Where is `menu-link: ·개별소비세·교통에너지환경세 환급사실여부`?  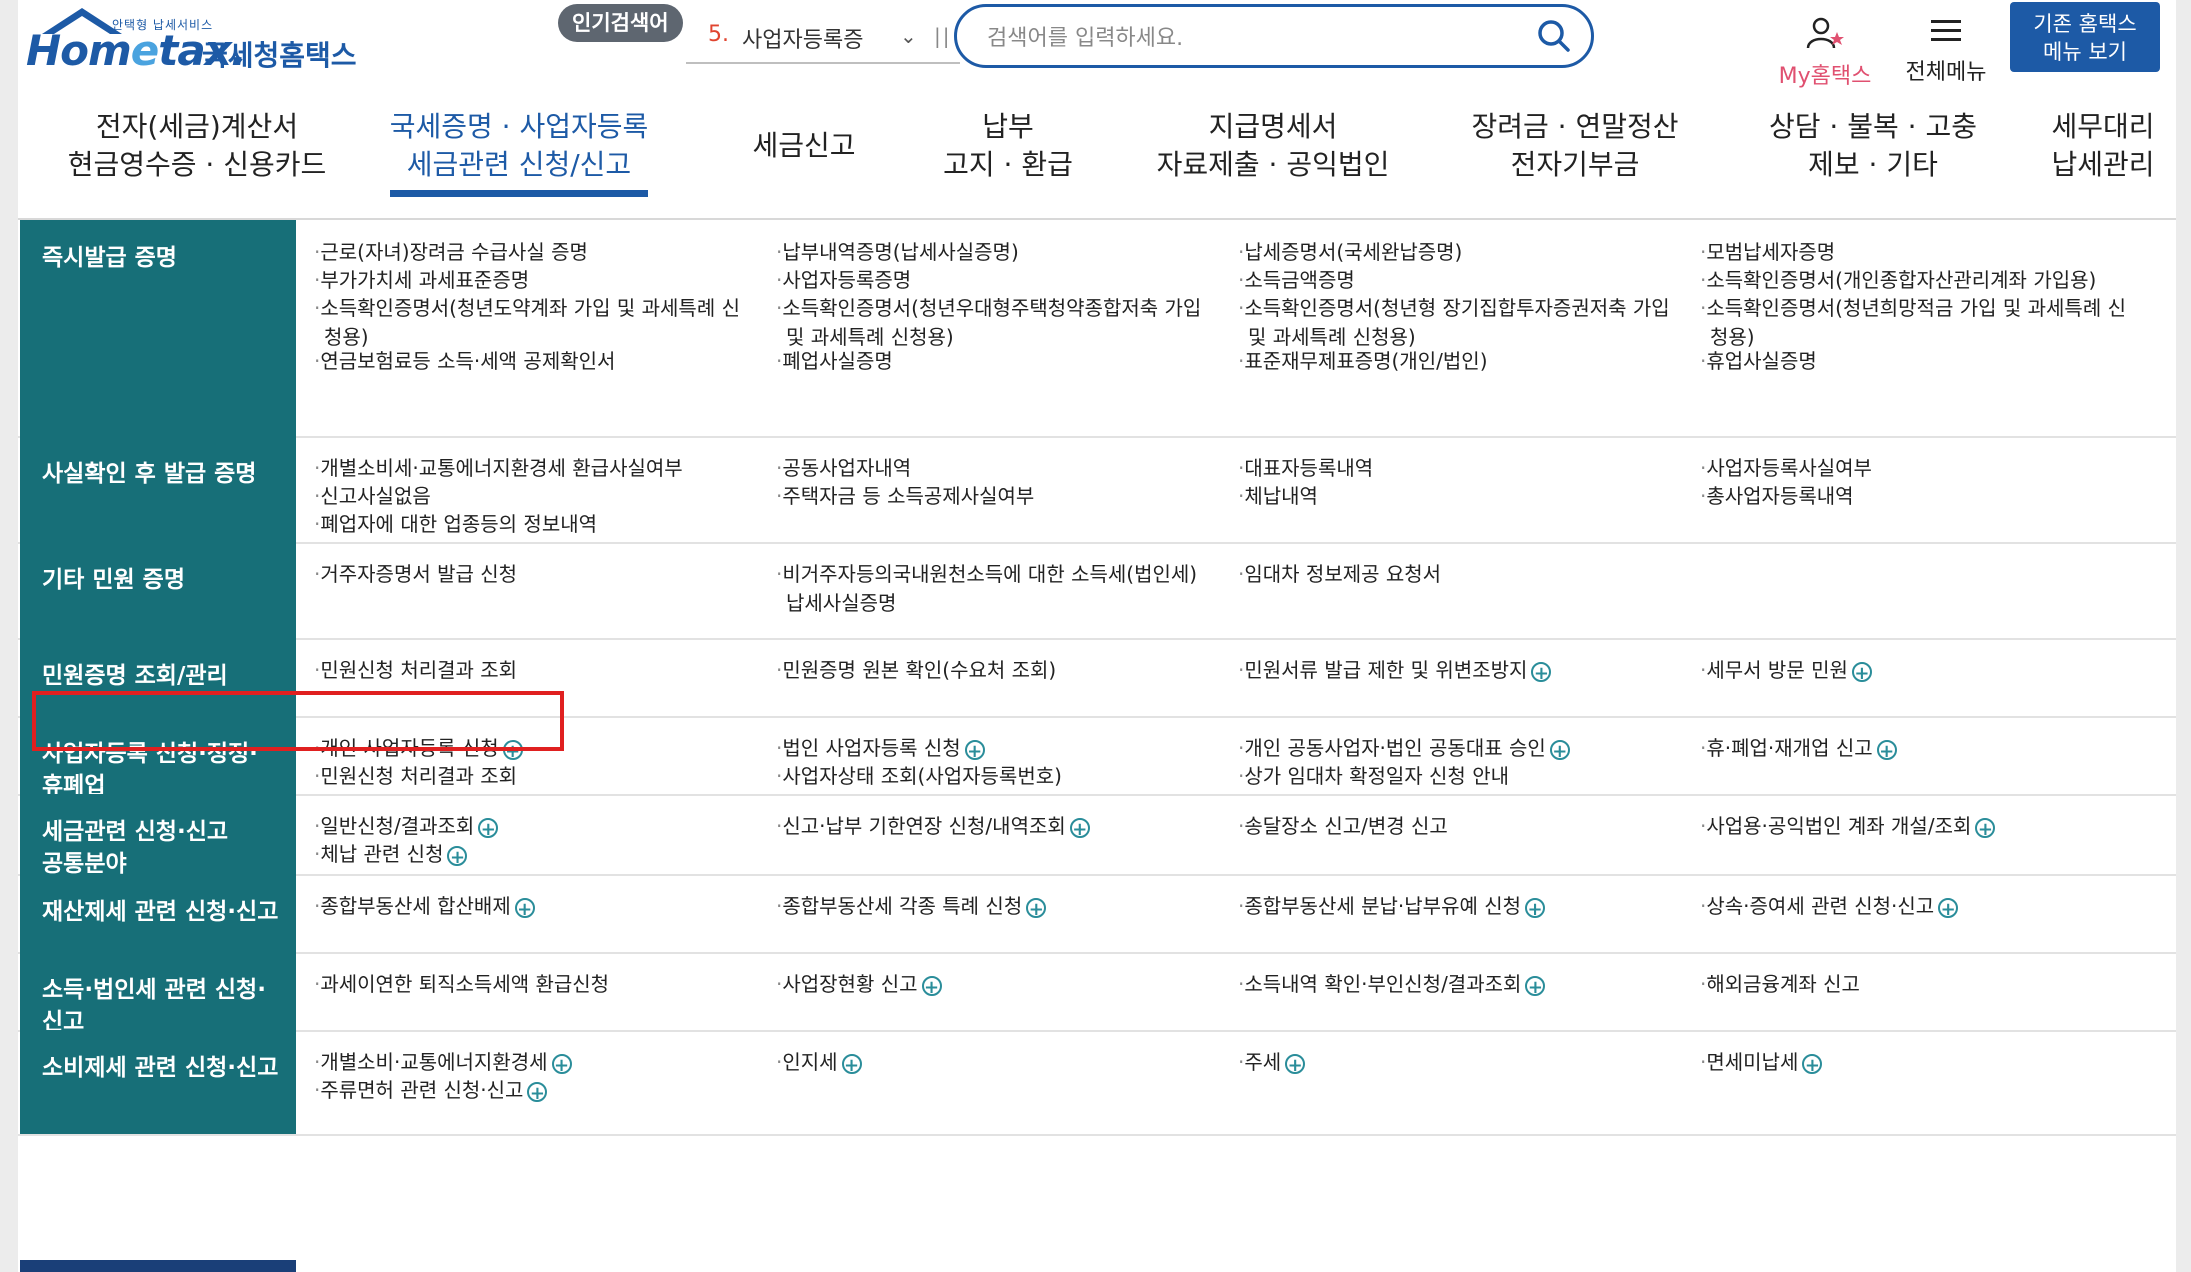 menu-link: ·개별소비세·교통에너지환경세 환급사실여부 is located at coordinates (498, 468).